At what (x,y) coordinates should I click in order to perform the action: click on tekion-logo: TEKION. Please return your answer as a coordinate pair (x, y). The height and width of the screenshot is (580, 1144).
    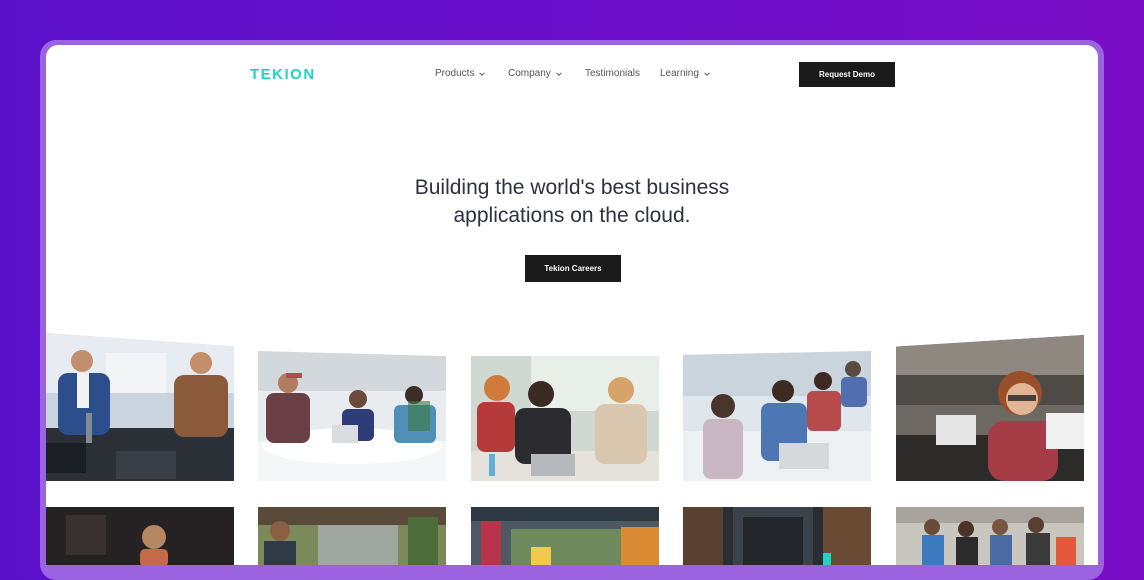
    Looking at the image, I should click on (283, 74).